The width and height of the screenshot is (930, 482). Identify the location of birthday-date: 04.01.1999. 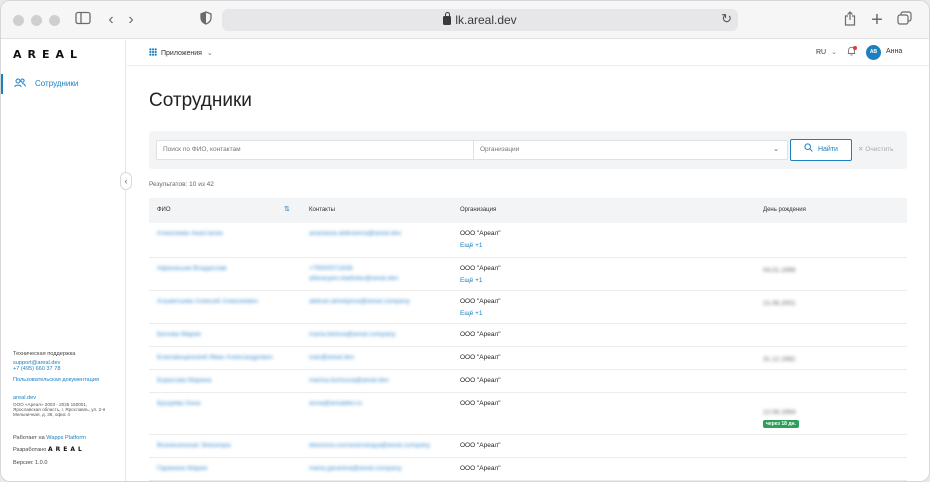
(779, 270).